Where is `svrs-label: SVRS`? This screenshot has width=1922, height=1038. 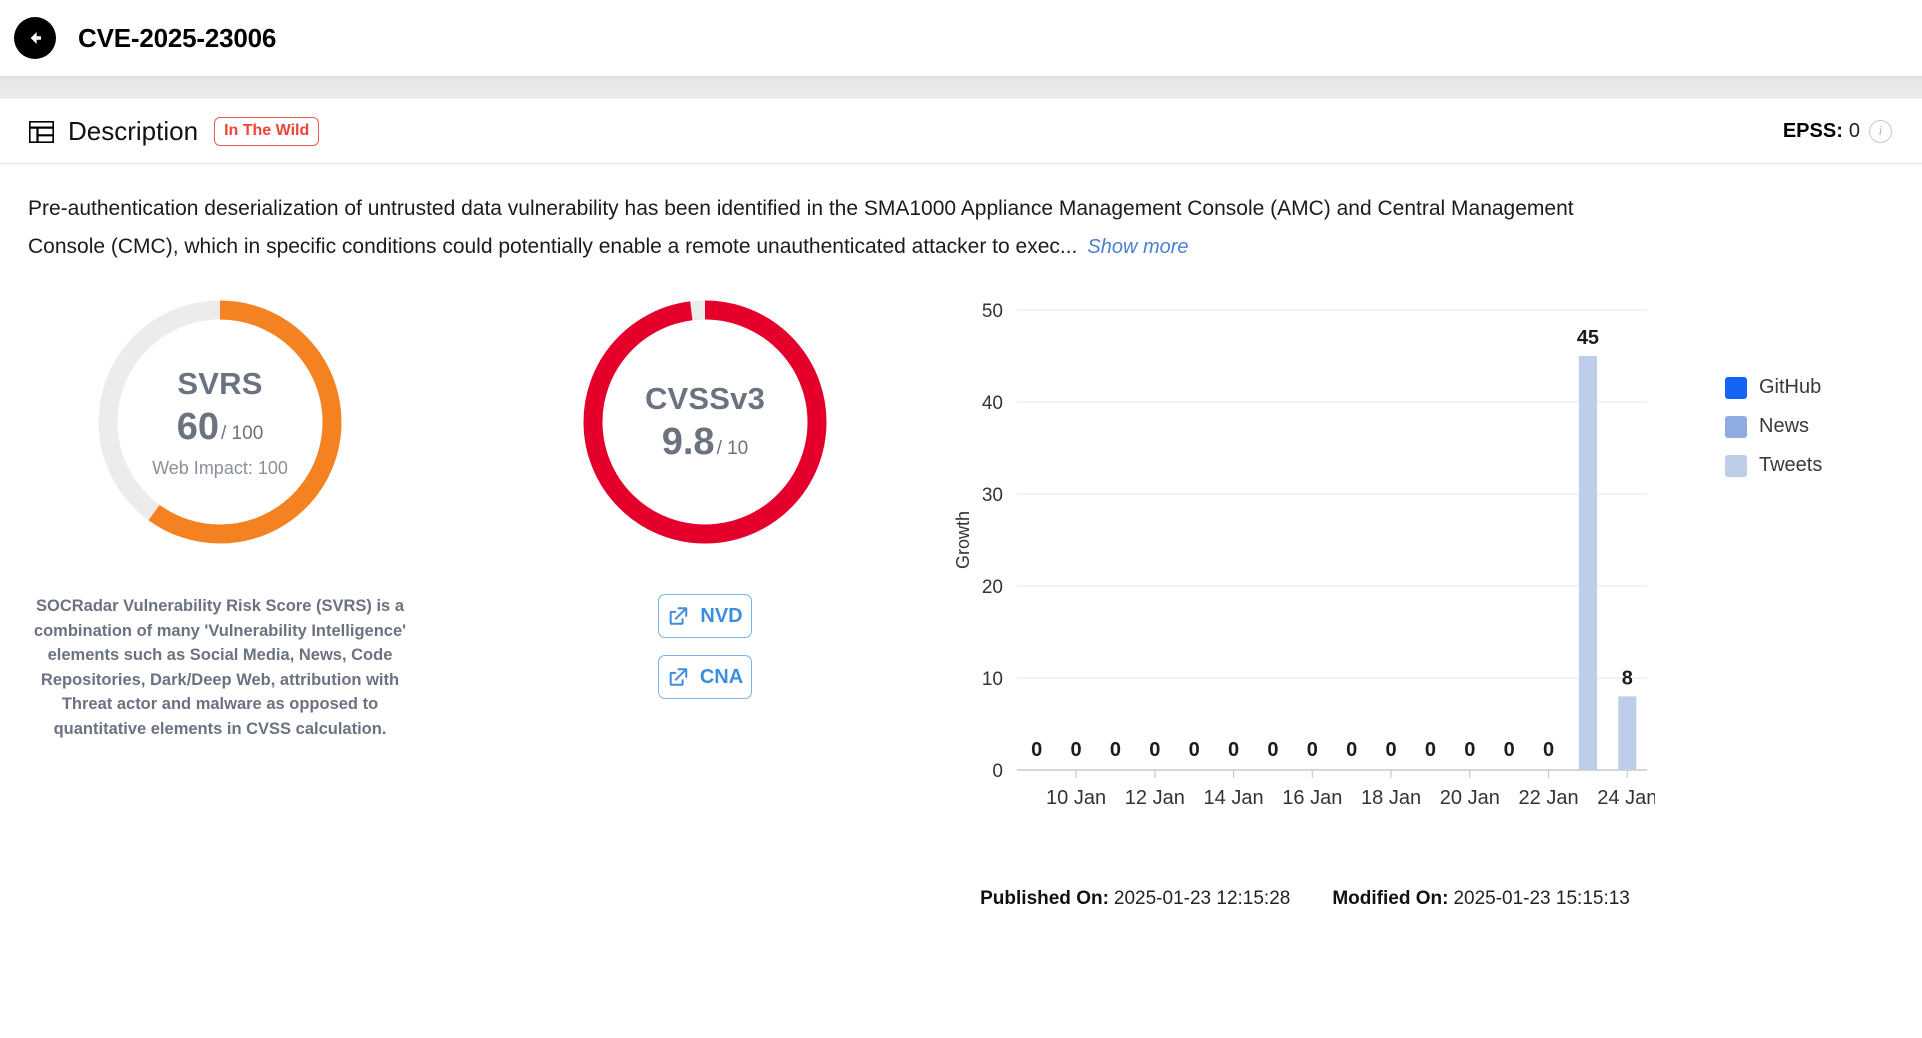 svrs-label: SVRS is located at coordinates (220, 383).